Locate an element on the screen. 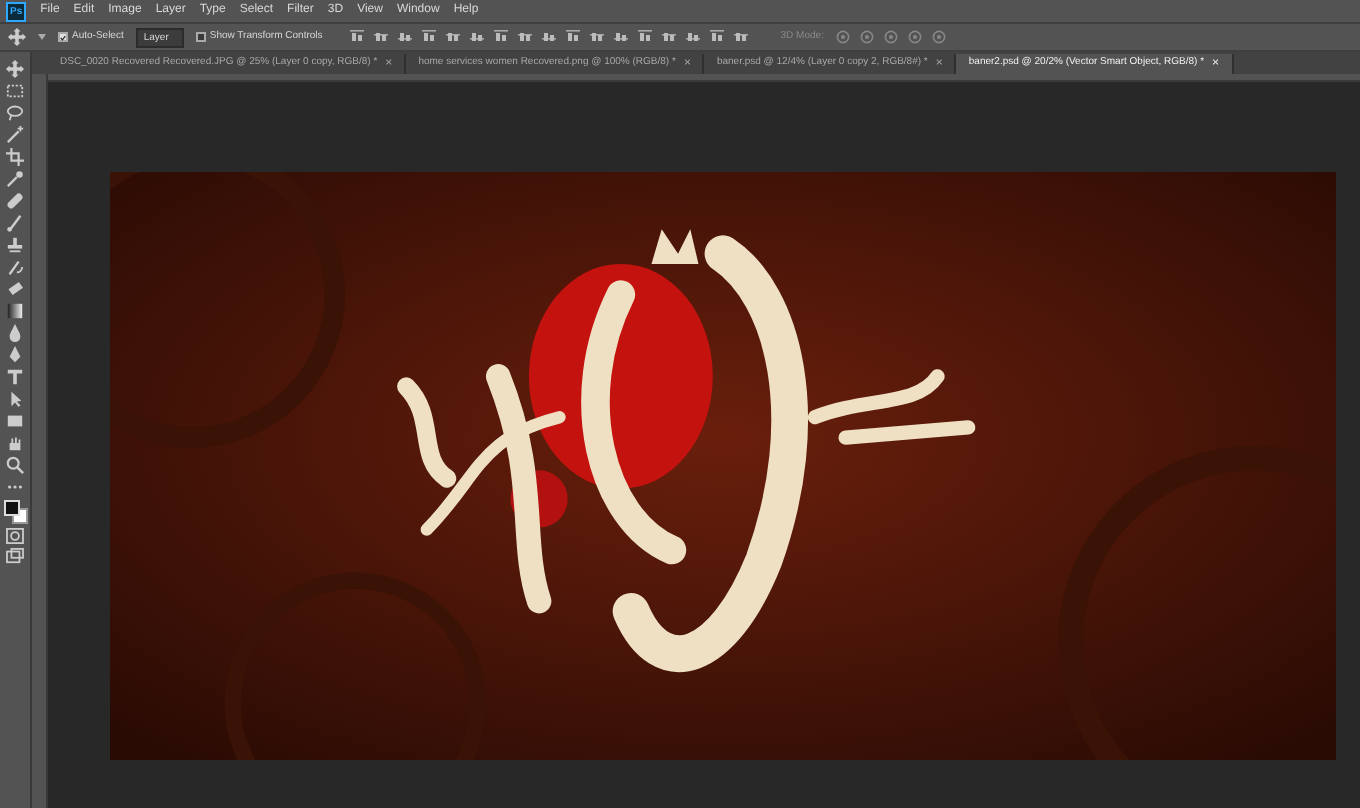 The width and height of the screenshot is (1360, 808). stamp-icon is located at coordinates (15, 245).